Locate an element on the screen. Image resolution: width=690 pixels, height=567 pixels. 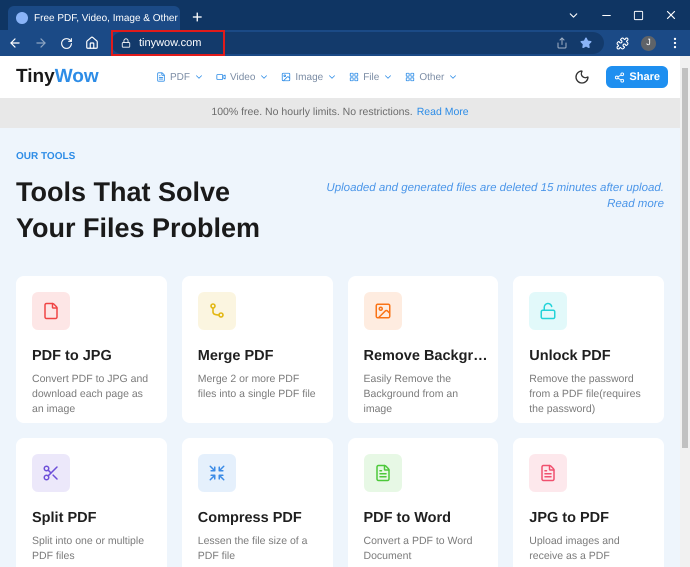
reload-icon is located at coordinates (66, 43).